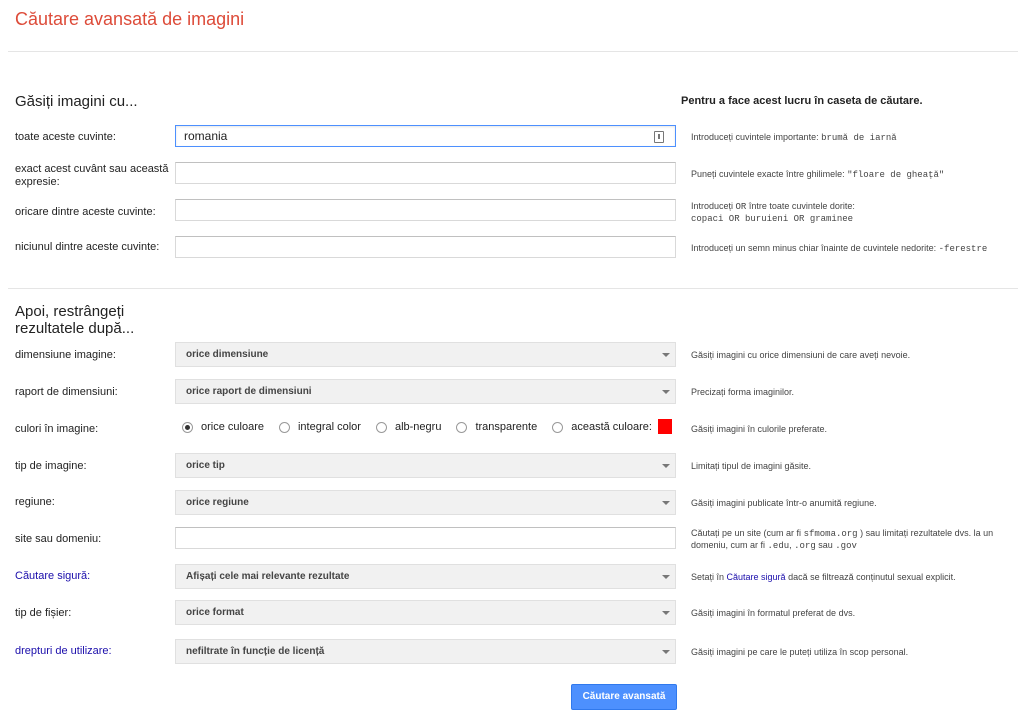  I want to click on aspect-ratio-label: raport de dimensiuni:, so click(66, 392).